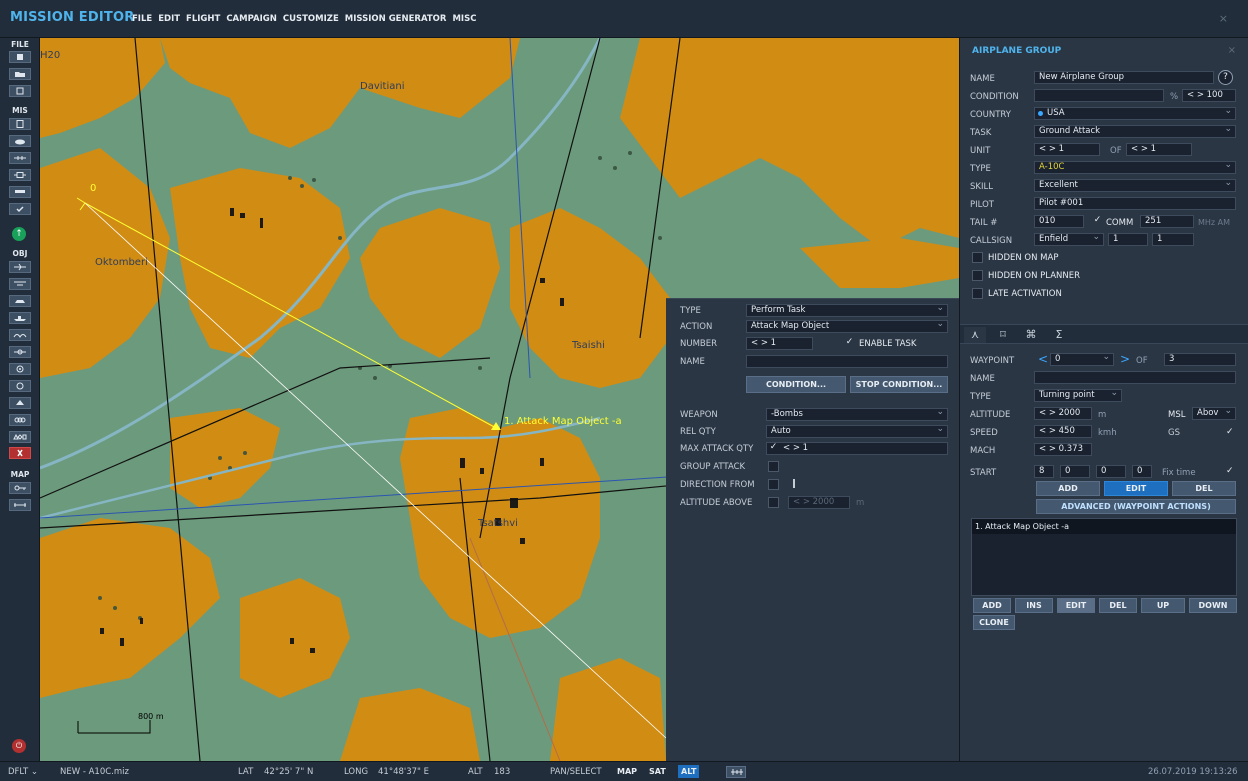  Describe the element at coordinates (992, 605) in the screenshot. I see `action-add-button: ADD` at that location.